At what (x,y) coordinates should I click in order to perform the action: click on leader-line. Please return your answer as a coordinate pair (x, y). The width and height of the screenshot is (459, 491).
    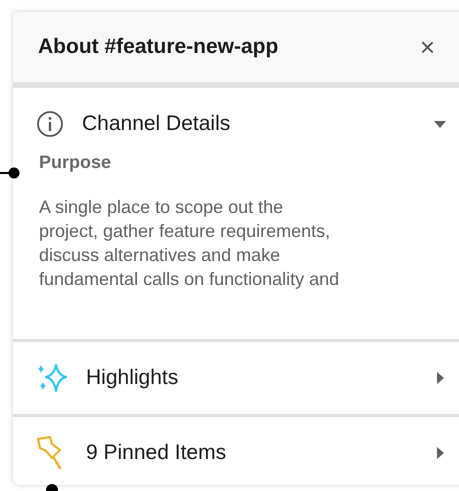
    Looking at the image, I should click on (10, 172).